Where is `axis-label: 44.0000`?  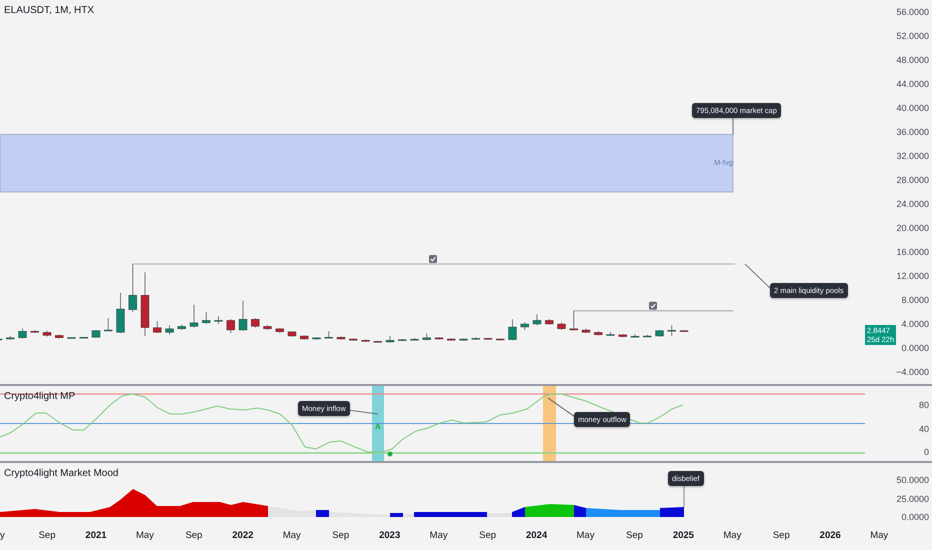 axis-label: 44.0000 is located at coordinates (912, 84).